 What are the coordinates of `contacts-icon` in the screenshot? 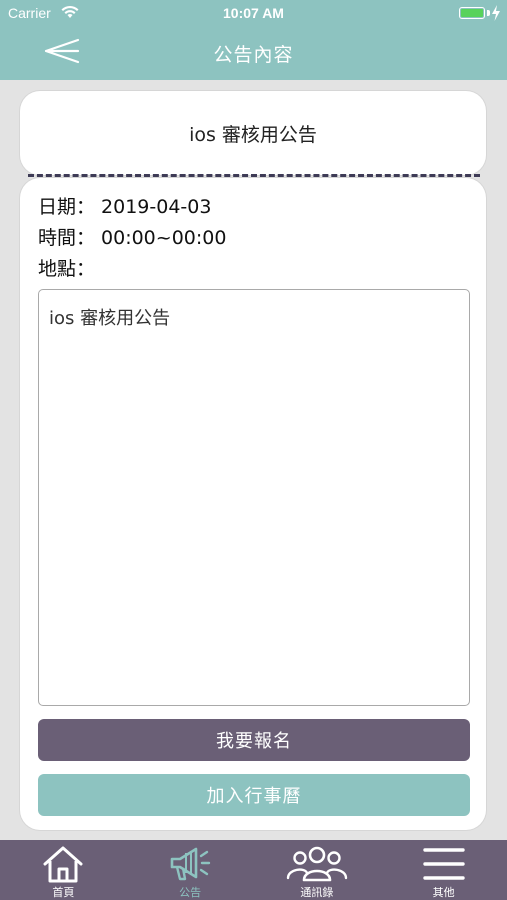 It's located at (317, 864).